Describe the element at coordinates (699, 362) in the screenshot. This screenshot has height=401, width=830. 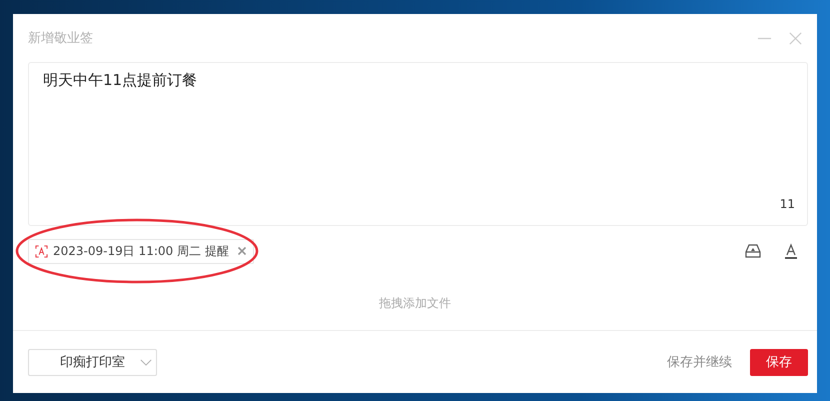
I see `save-continue-button: 保存并继续` at that location.